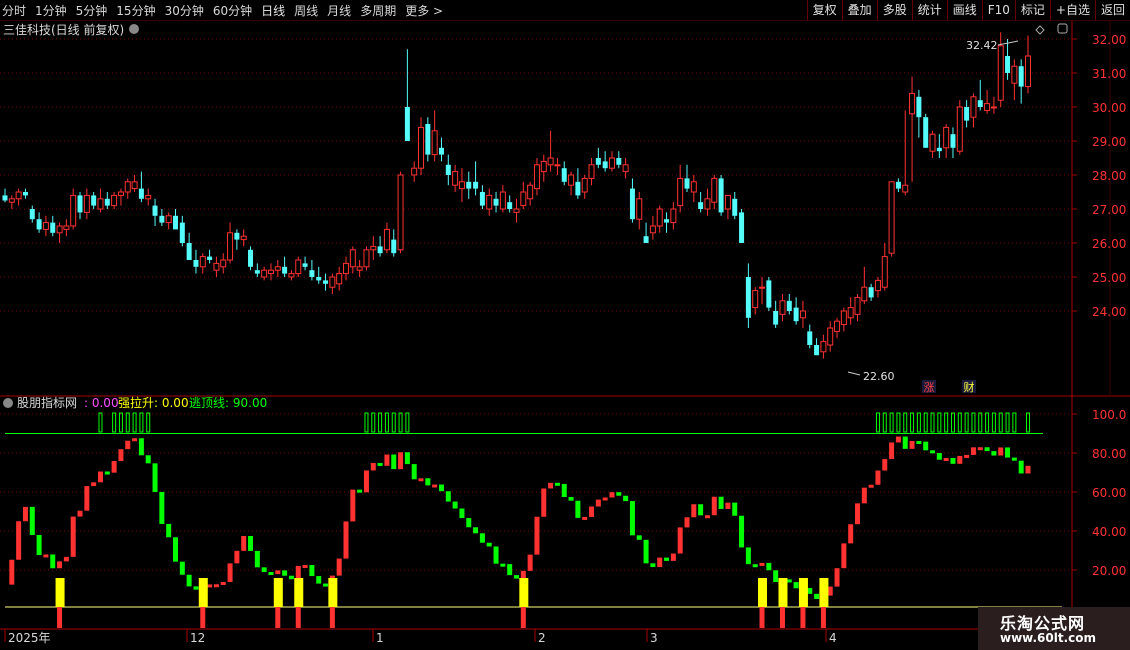 This screenshot has width=1130, height=650. Describe the element at coordinates (1040, 30) in the screenshot. I see `diamond-icon` at that location.